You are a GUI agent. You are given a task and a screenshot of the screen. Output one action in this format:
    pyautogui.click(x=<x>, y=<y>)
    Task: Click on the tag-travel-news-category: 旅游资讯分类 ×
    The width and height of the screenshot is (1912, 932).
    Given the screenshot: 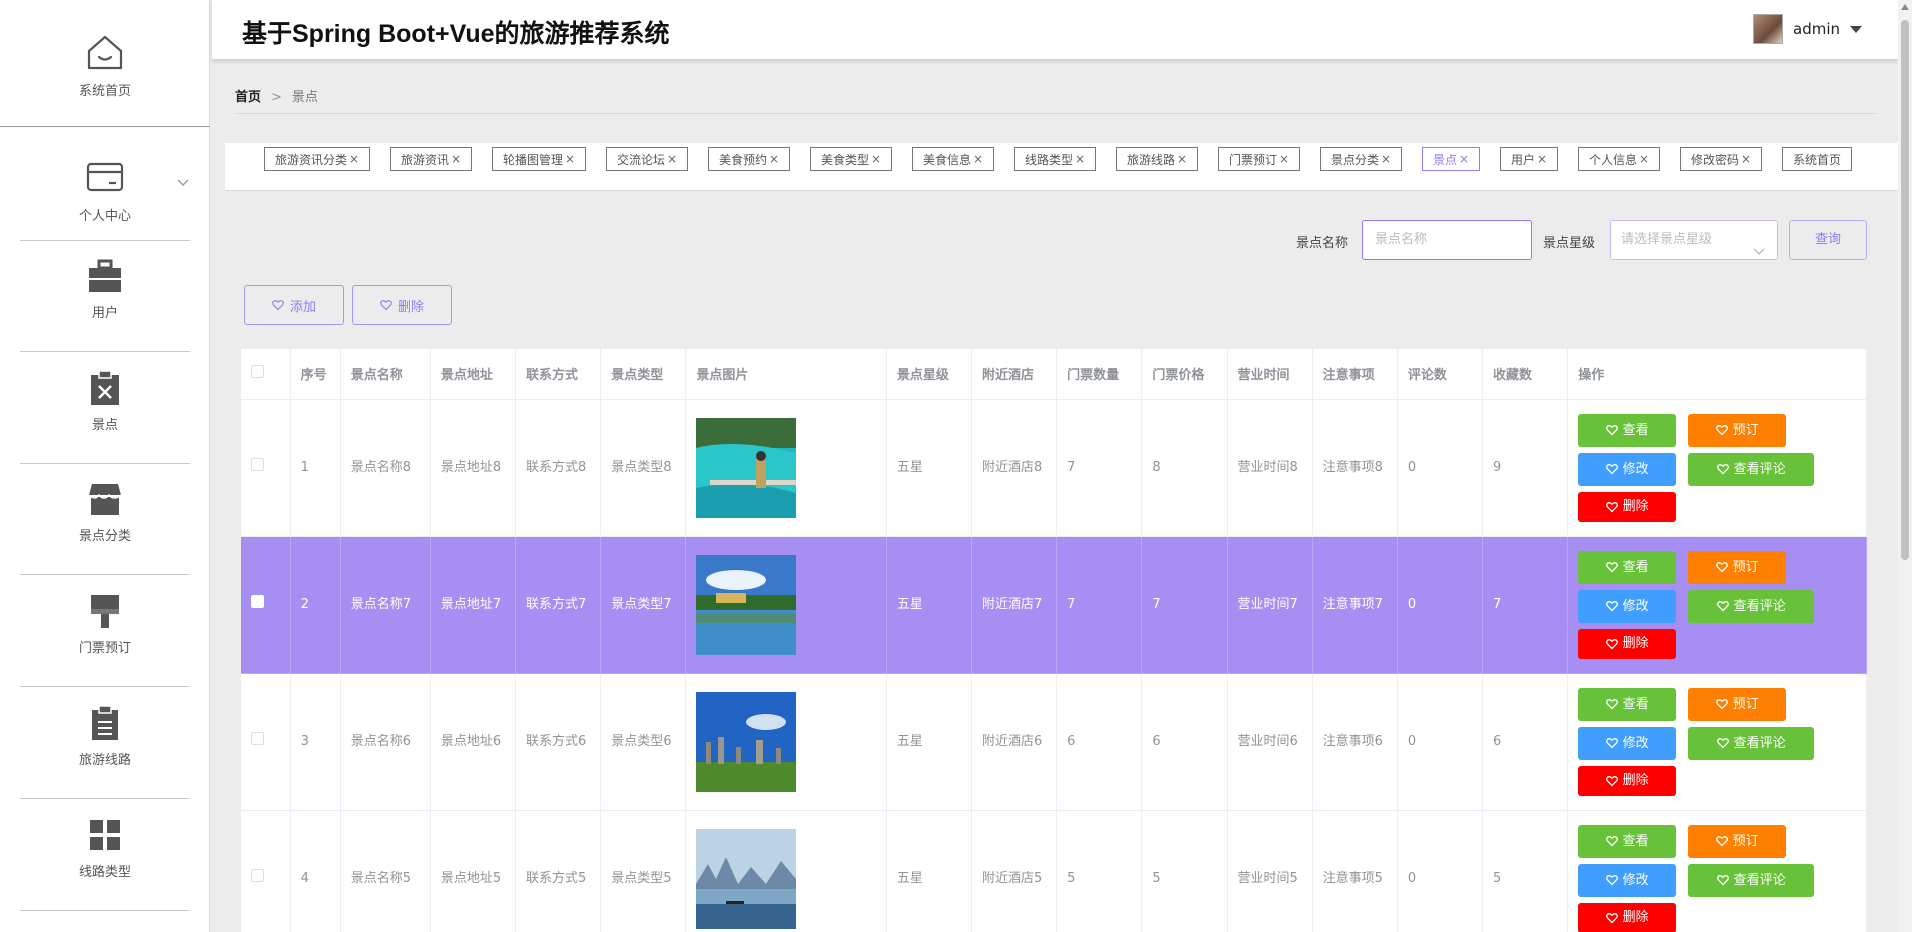 What is the action you would take?
    pyautogui.click(x=317, y=159)
    